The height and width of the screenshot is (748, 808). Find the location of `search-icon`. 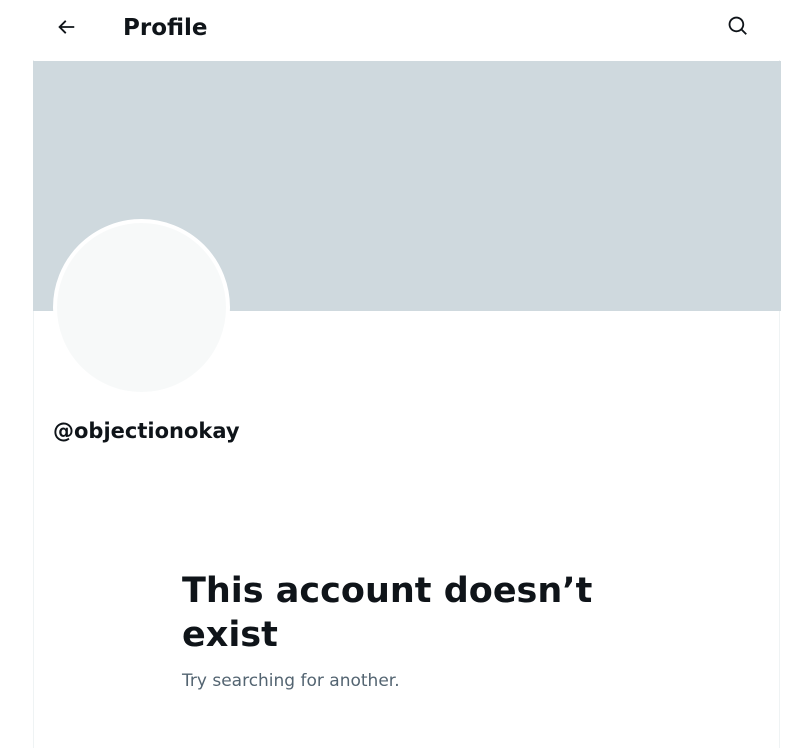

search-icon is located at coordinates (738, 28).